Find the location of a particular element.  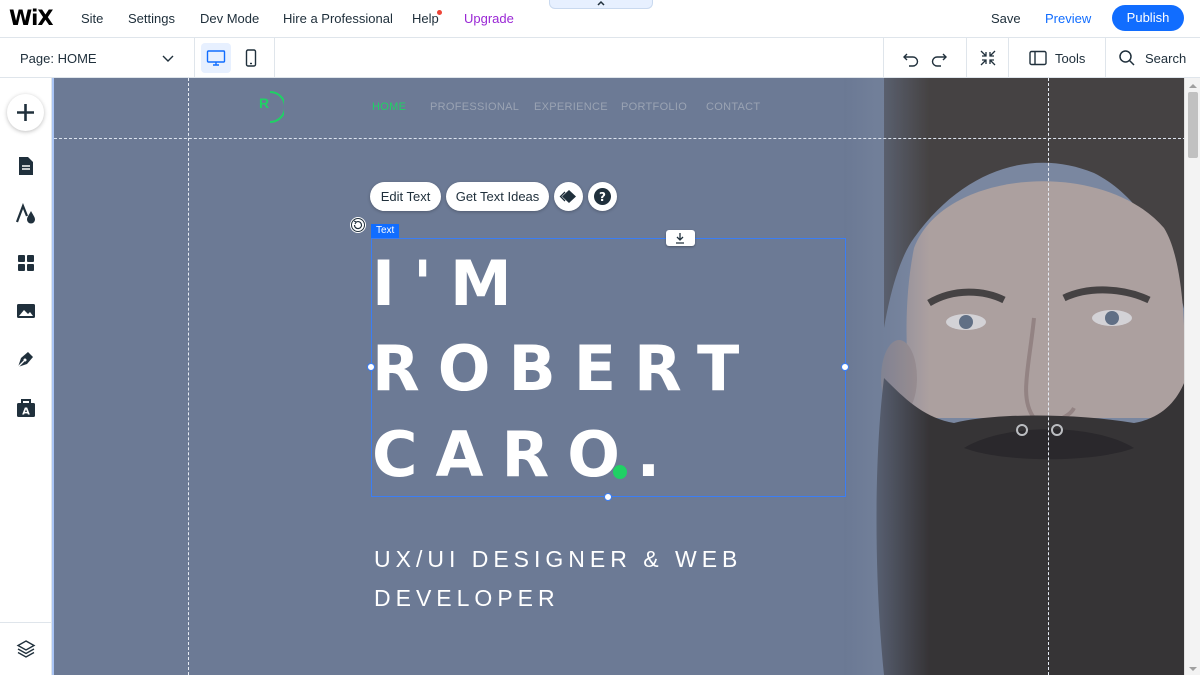

add-icon is located at coordinates (25, 112).